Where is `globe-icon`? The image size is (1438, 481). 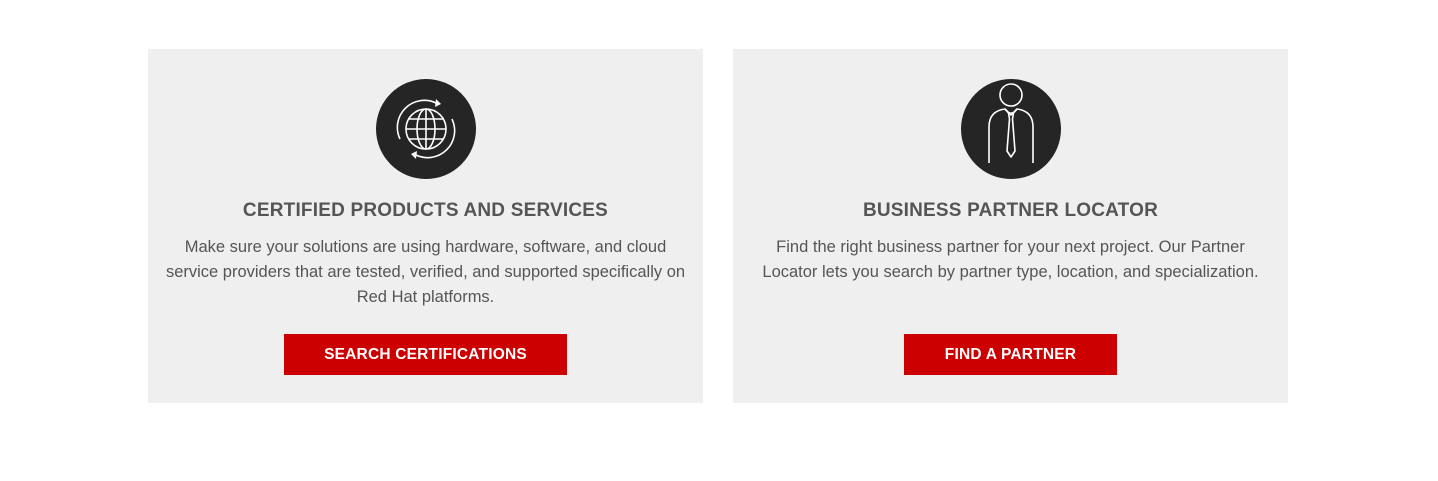
globe-icon is located at coordinates (425, 129).